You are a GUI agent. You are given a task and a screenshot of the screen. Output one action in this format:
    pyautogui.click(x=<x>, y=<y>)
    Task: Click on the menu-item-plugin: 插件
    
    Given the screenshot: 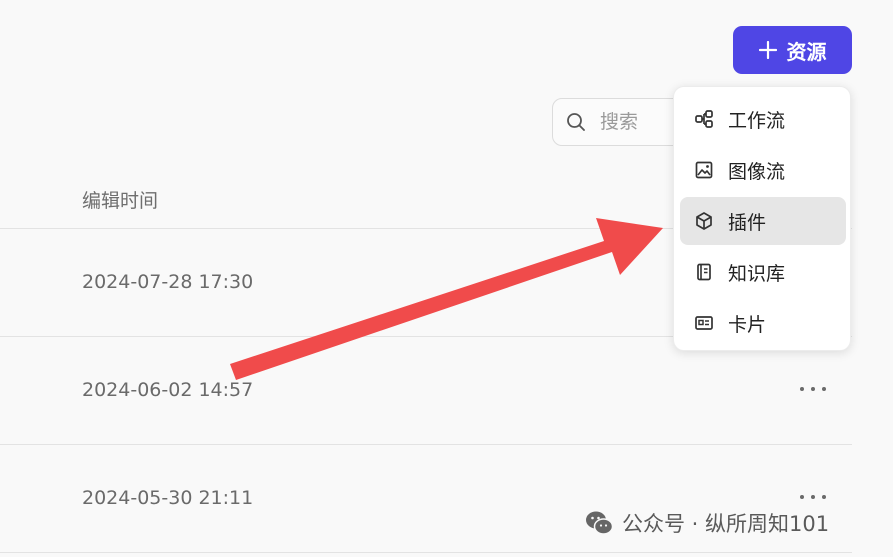 What is the action you would take?
    pyautogui.click(x=763, y=221)
    